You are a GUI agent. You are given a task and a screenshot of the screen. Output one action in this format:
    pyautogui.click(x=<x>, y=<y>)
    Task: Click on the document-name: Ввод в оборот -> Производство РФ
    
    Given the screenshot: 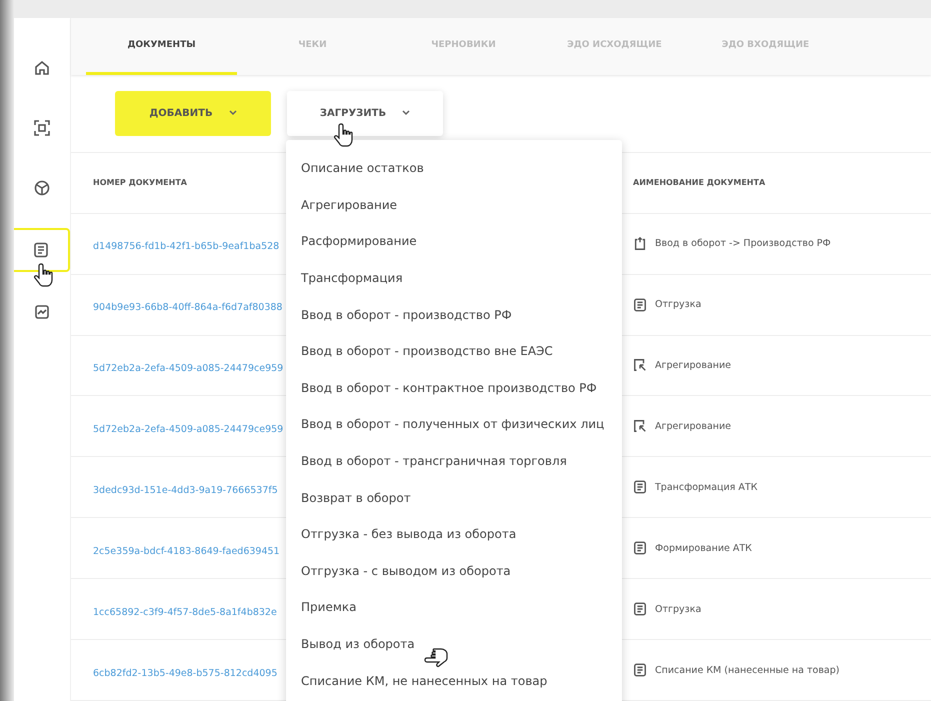 What is the action you would take?
    pyautogui.click(x=743, y=244)
    